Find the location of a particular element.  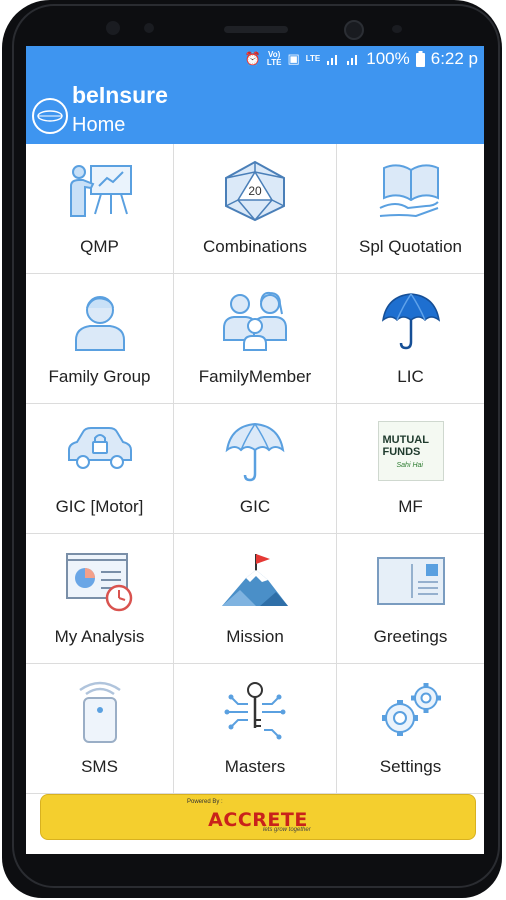

tile-spl-quotation: Spl Quotation is located at coordinates (410, 209).